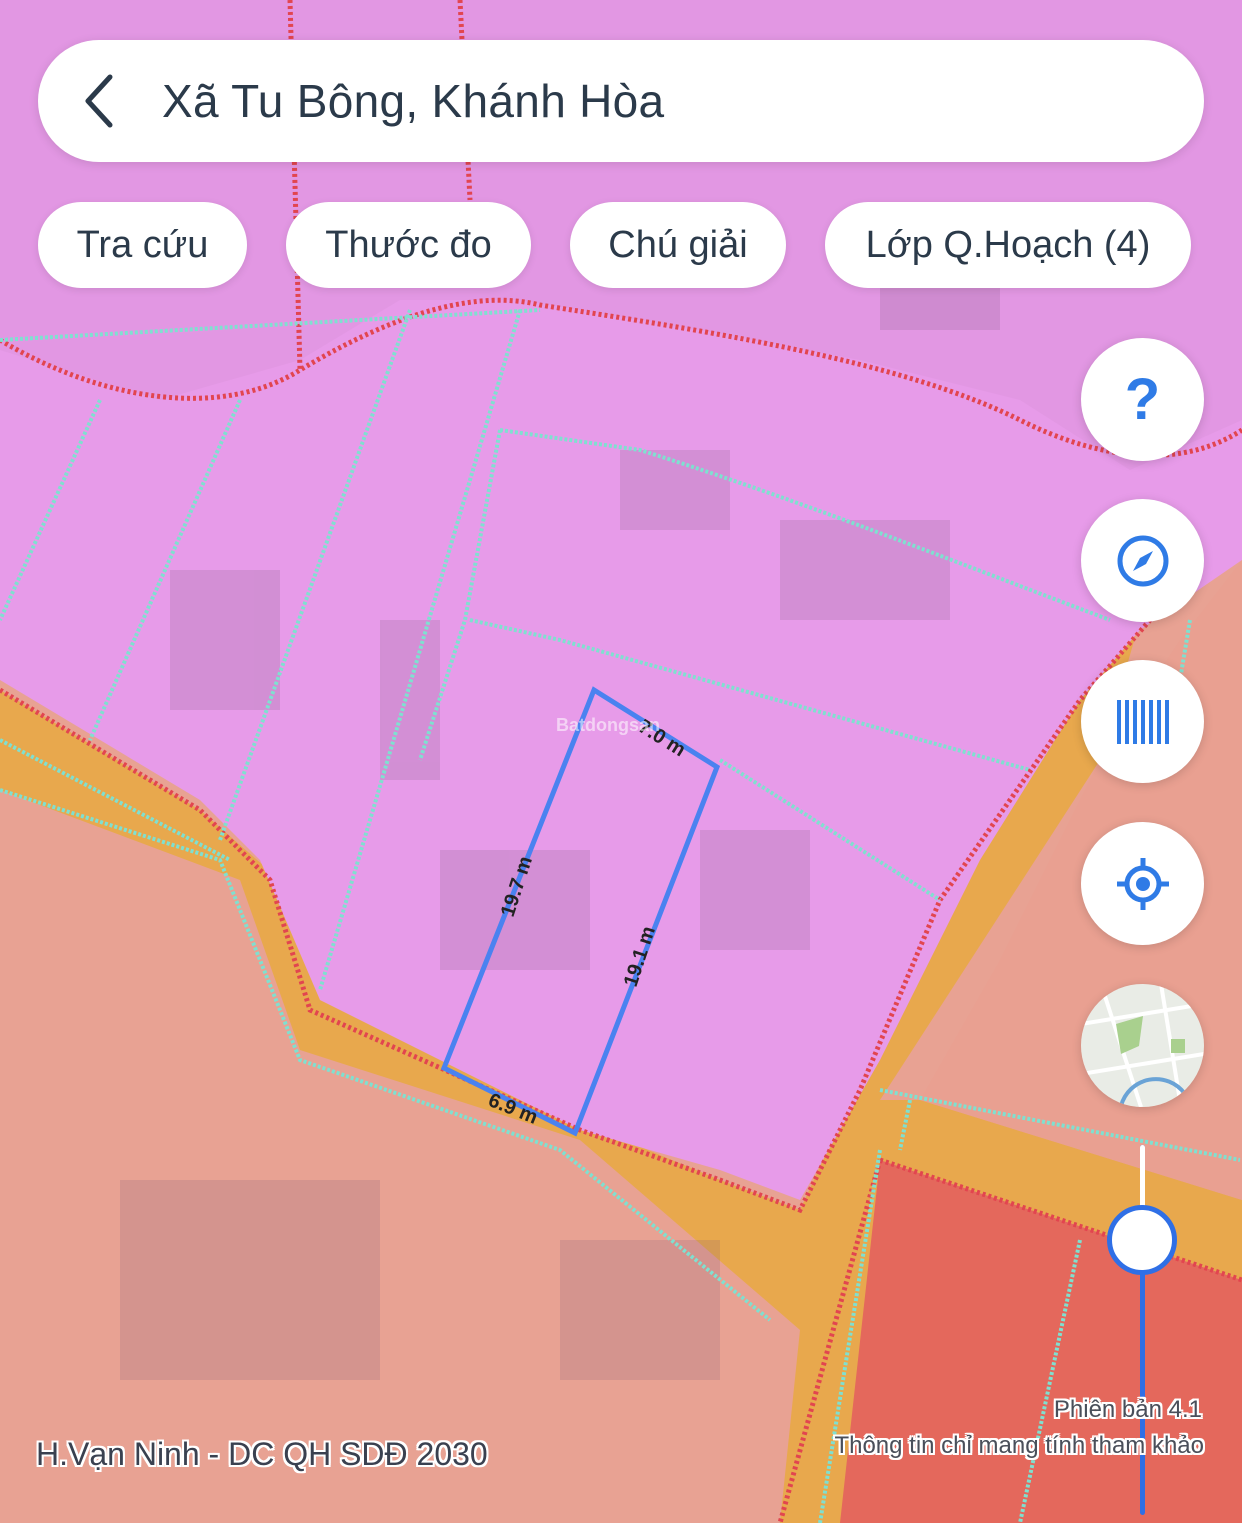 This screenshot has width=1242, height=1523. Describe the element at coordinates (262, 1454) in the screenshot. I see `layer-name-label: H.Vạn Ninh - DC QH SDĐ 2030` at that location.